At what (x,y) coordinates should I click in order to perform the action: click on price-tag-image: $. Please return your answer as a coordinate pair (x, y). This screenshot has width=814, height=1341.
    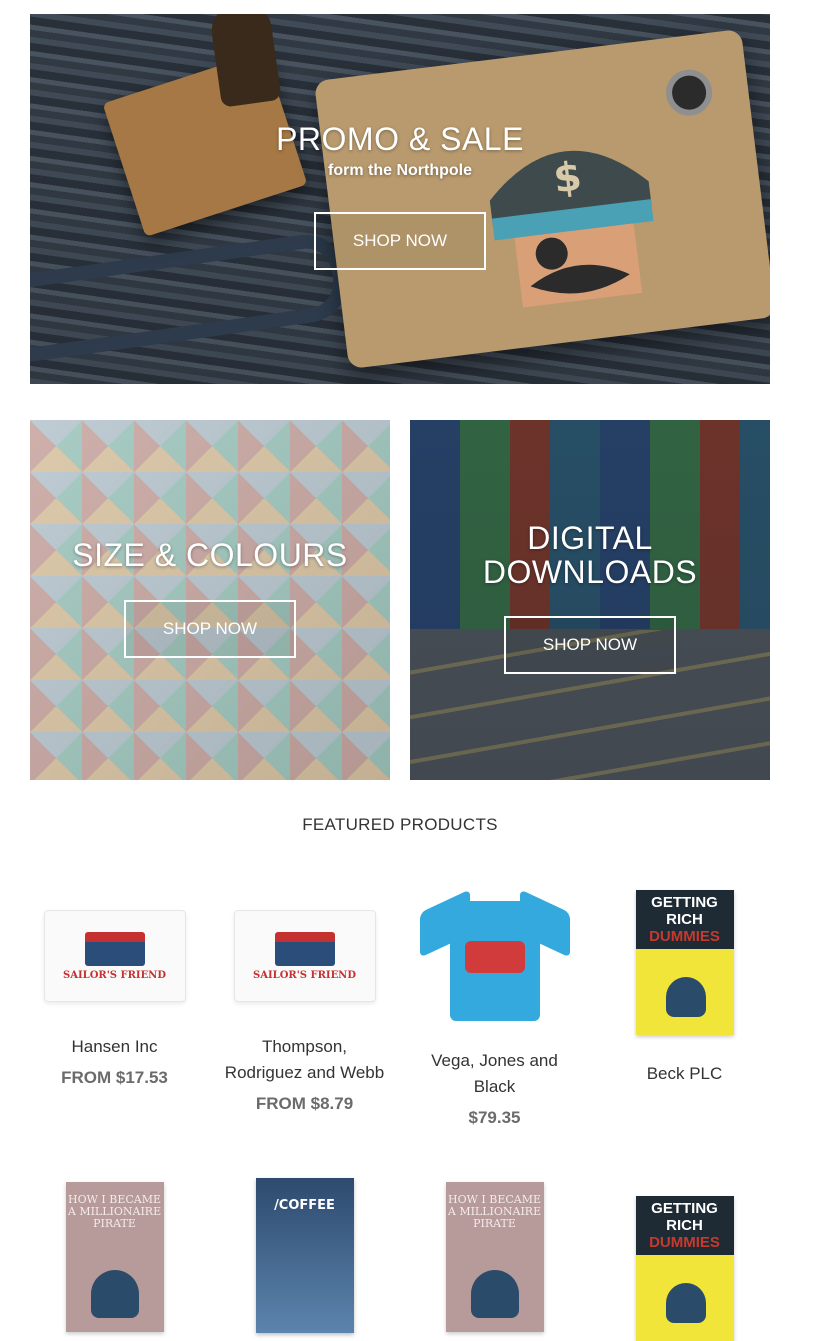
    Looking at the image, I should click on (541, 199).